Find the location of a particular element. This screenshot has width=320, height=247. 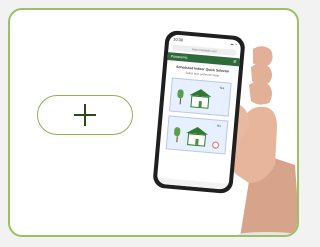

app-header-title: Panasonic is located at coordinates (179, 57).